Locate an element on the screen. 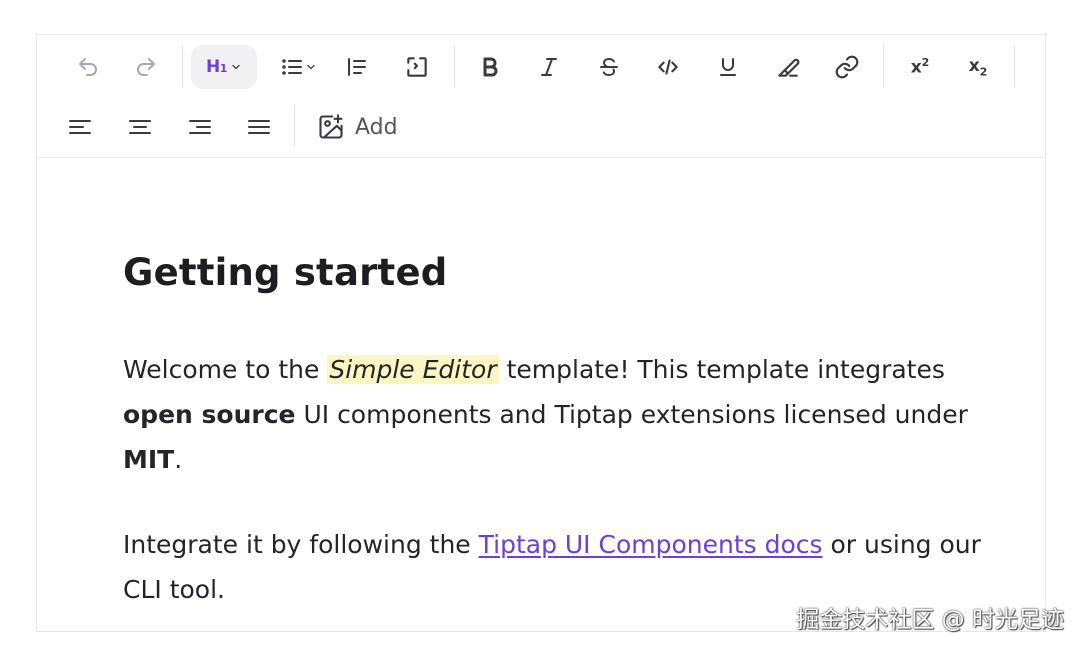 This screenshot has width=1082, height=650. list-icon is located at coordinates (291, 67).